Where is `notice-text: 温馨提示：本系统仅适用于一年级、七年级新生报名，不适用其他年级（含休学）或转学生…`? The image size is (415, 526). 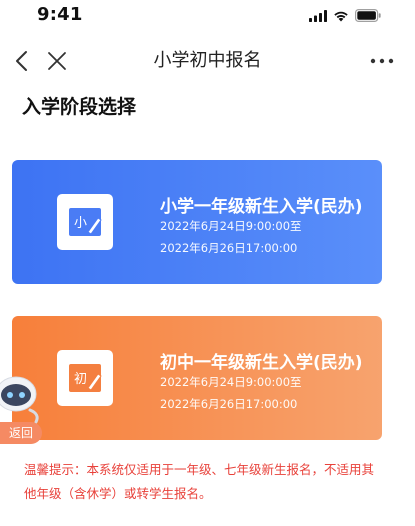 notice-text: 温馨提示：本系统仅适用于一年级、七年级新生报名，不适用其他年级（含休学）或转学生… is located at coordinates (199, 481).